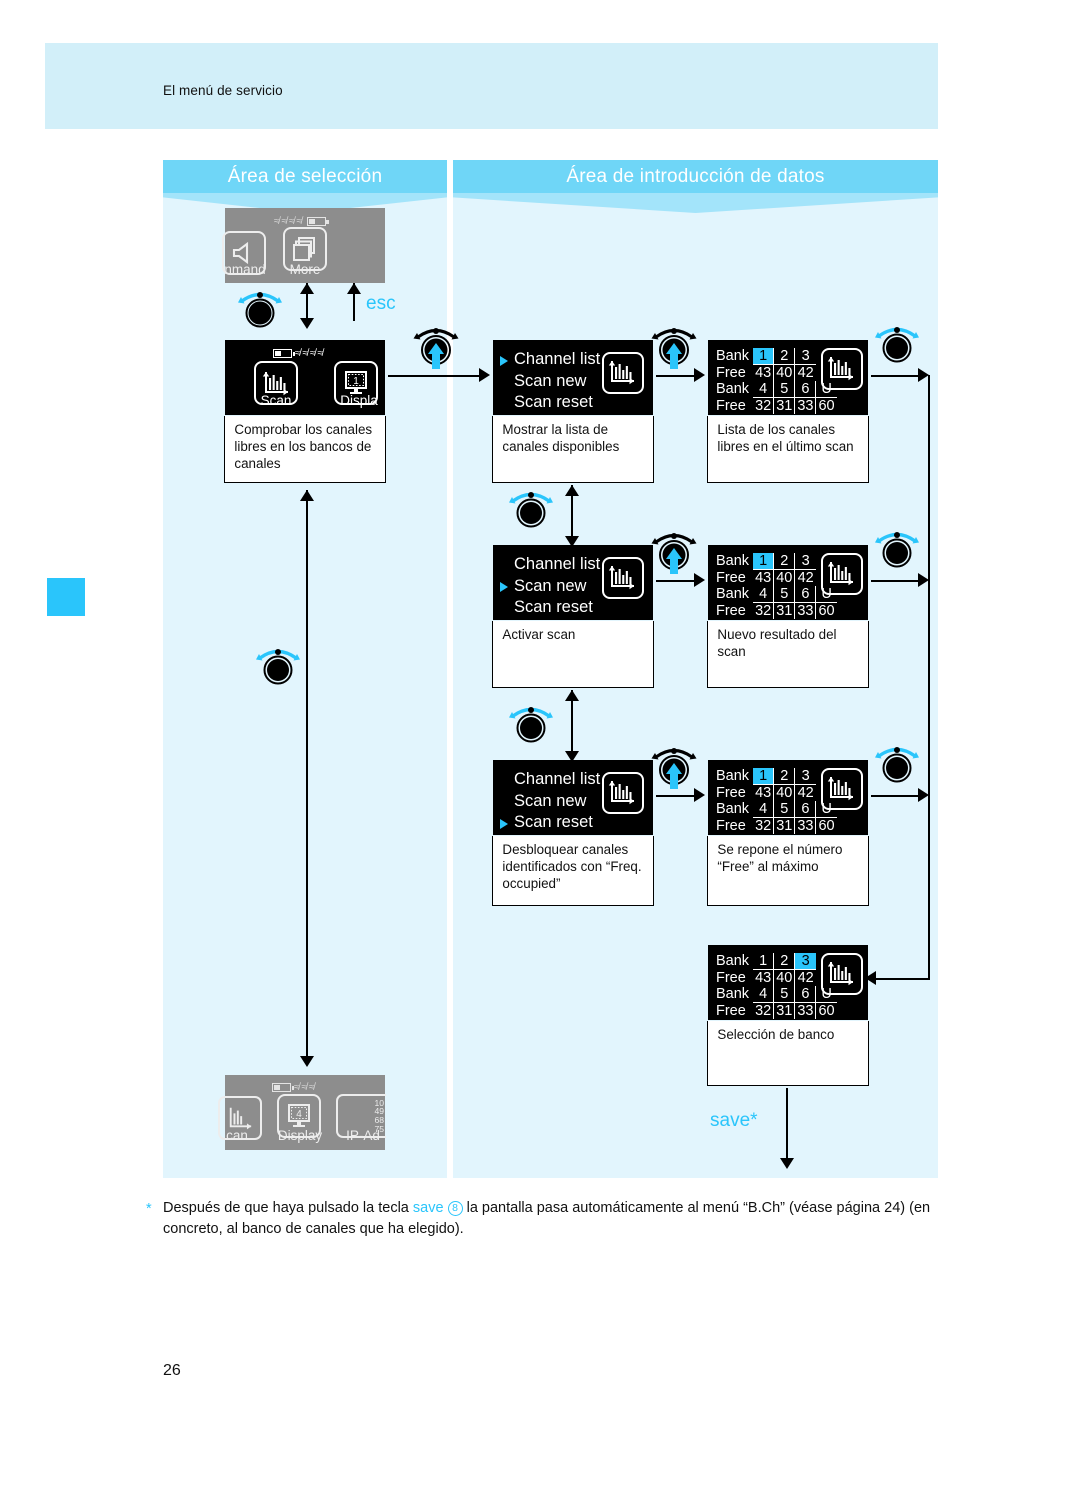 The width and height of the screenshot is (1080, 1489). Describe the element at coordinates (805, 561) in the screenshot. I see `bank-cell: 3` at that location.